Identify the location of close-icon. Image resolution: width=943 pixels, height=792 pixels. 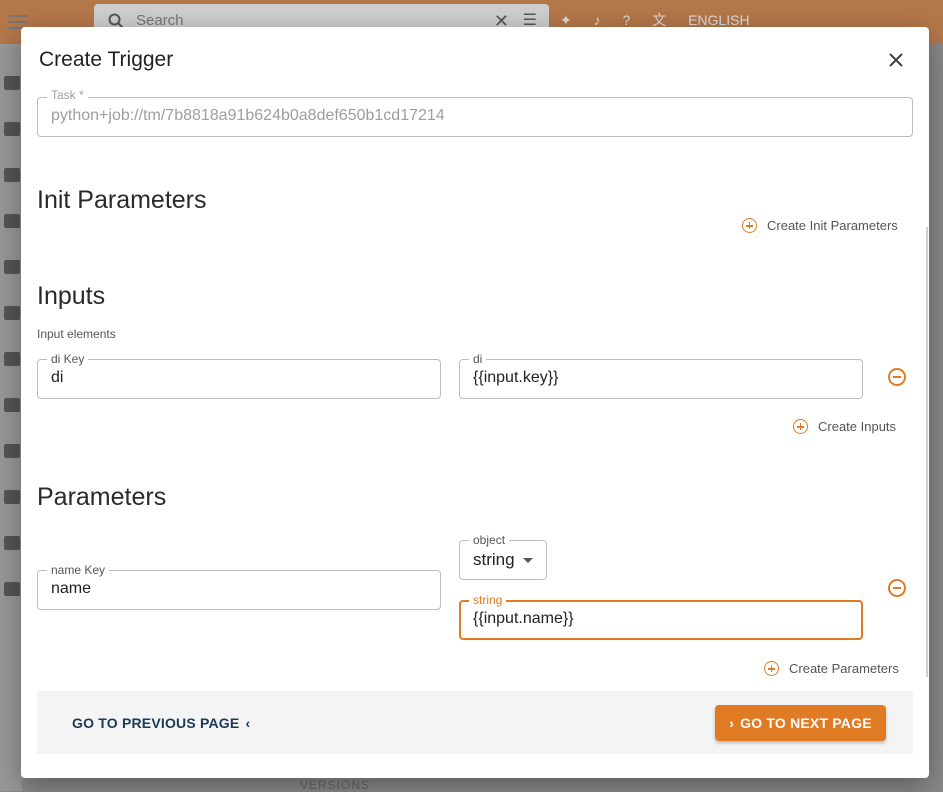
(896, 60).